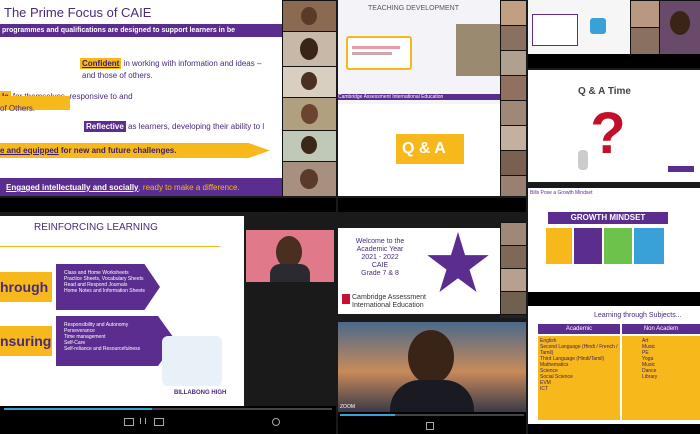  What do you see at coordinates (561, 193) in the screenshot?
I see `growth-banner: Bills Pose a Growth Mindset` at bounding box center [561, 193].